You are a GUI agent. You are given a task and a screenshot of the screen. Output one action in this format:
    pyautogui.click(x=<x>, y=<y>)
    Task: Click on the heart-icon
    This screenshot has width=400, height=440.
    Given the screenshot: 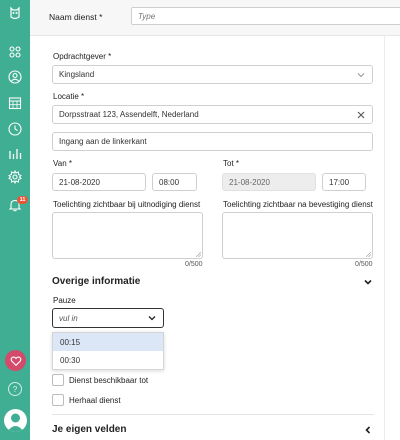 What is the action you would take?
    pyautogui.click(x=15, y=361)
    